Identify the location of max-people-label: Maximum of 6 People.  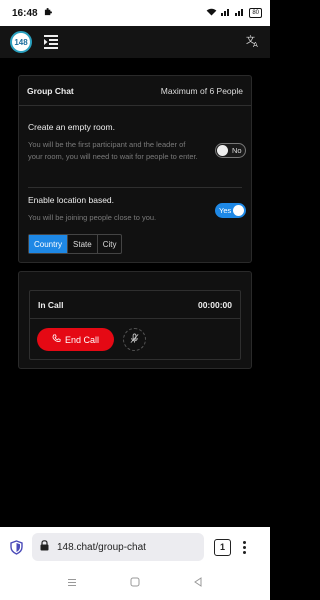
(201, 90).